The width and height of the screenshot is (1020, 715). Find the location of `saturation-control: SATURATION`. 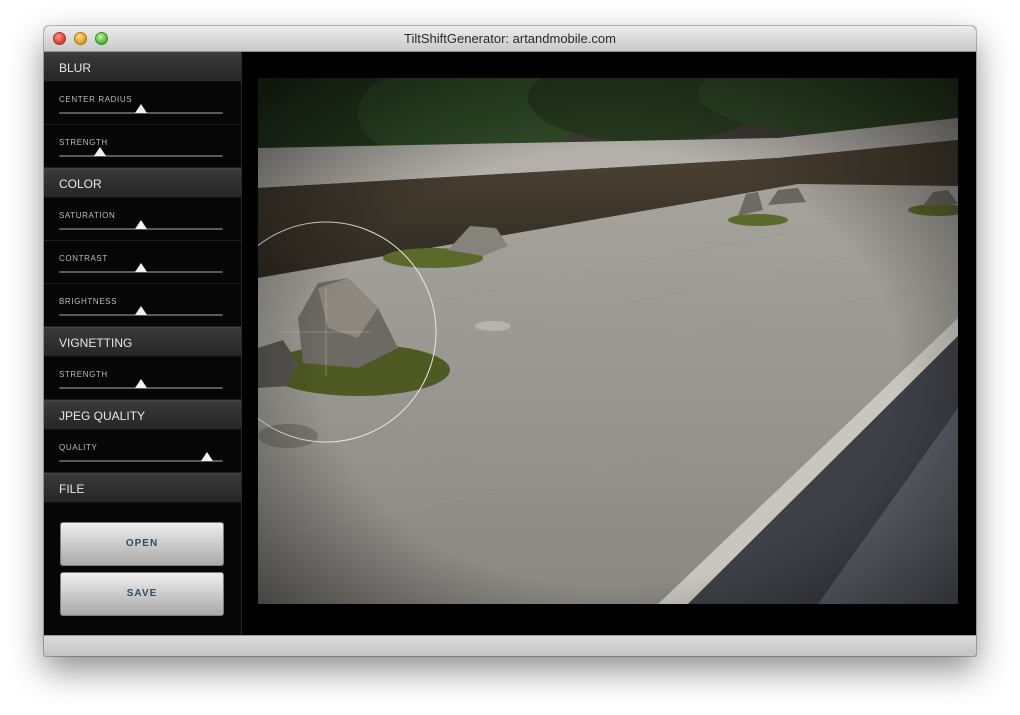

saturation-control: SATURATION is located at coordinates (142, 219).